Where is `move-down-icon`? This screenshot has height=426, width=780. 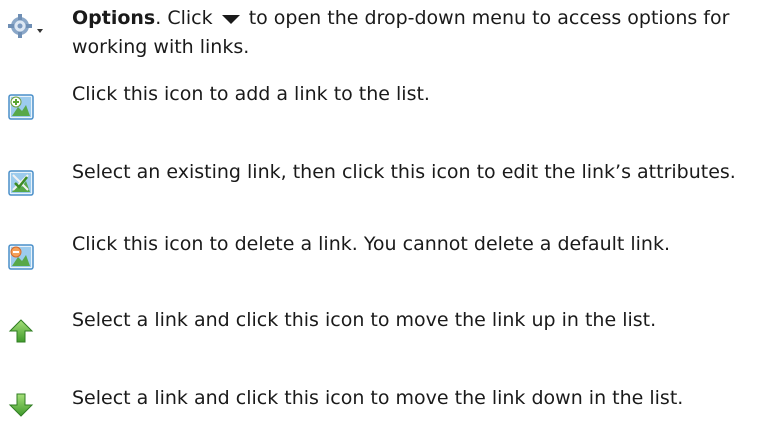 move-down-icon is located at coordinates (21, 405).